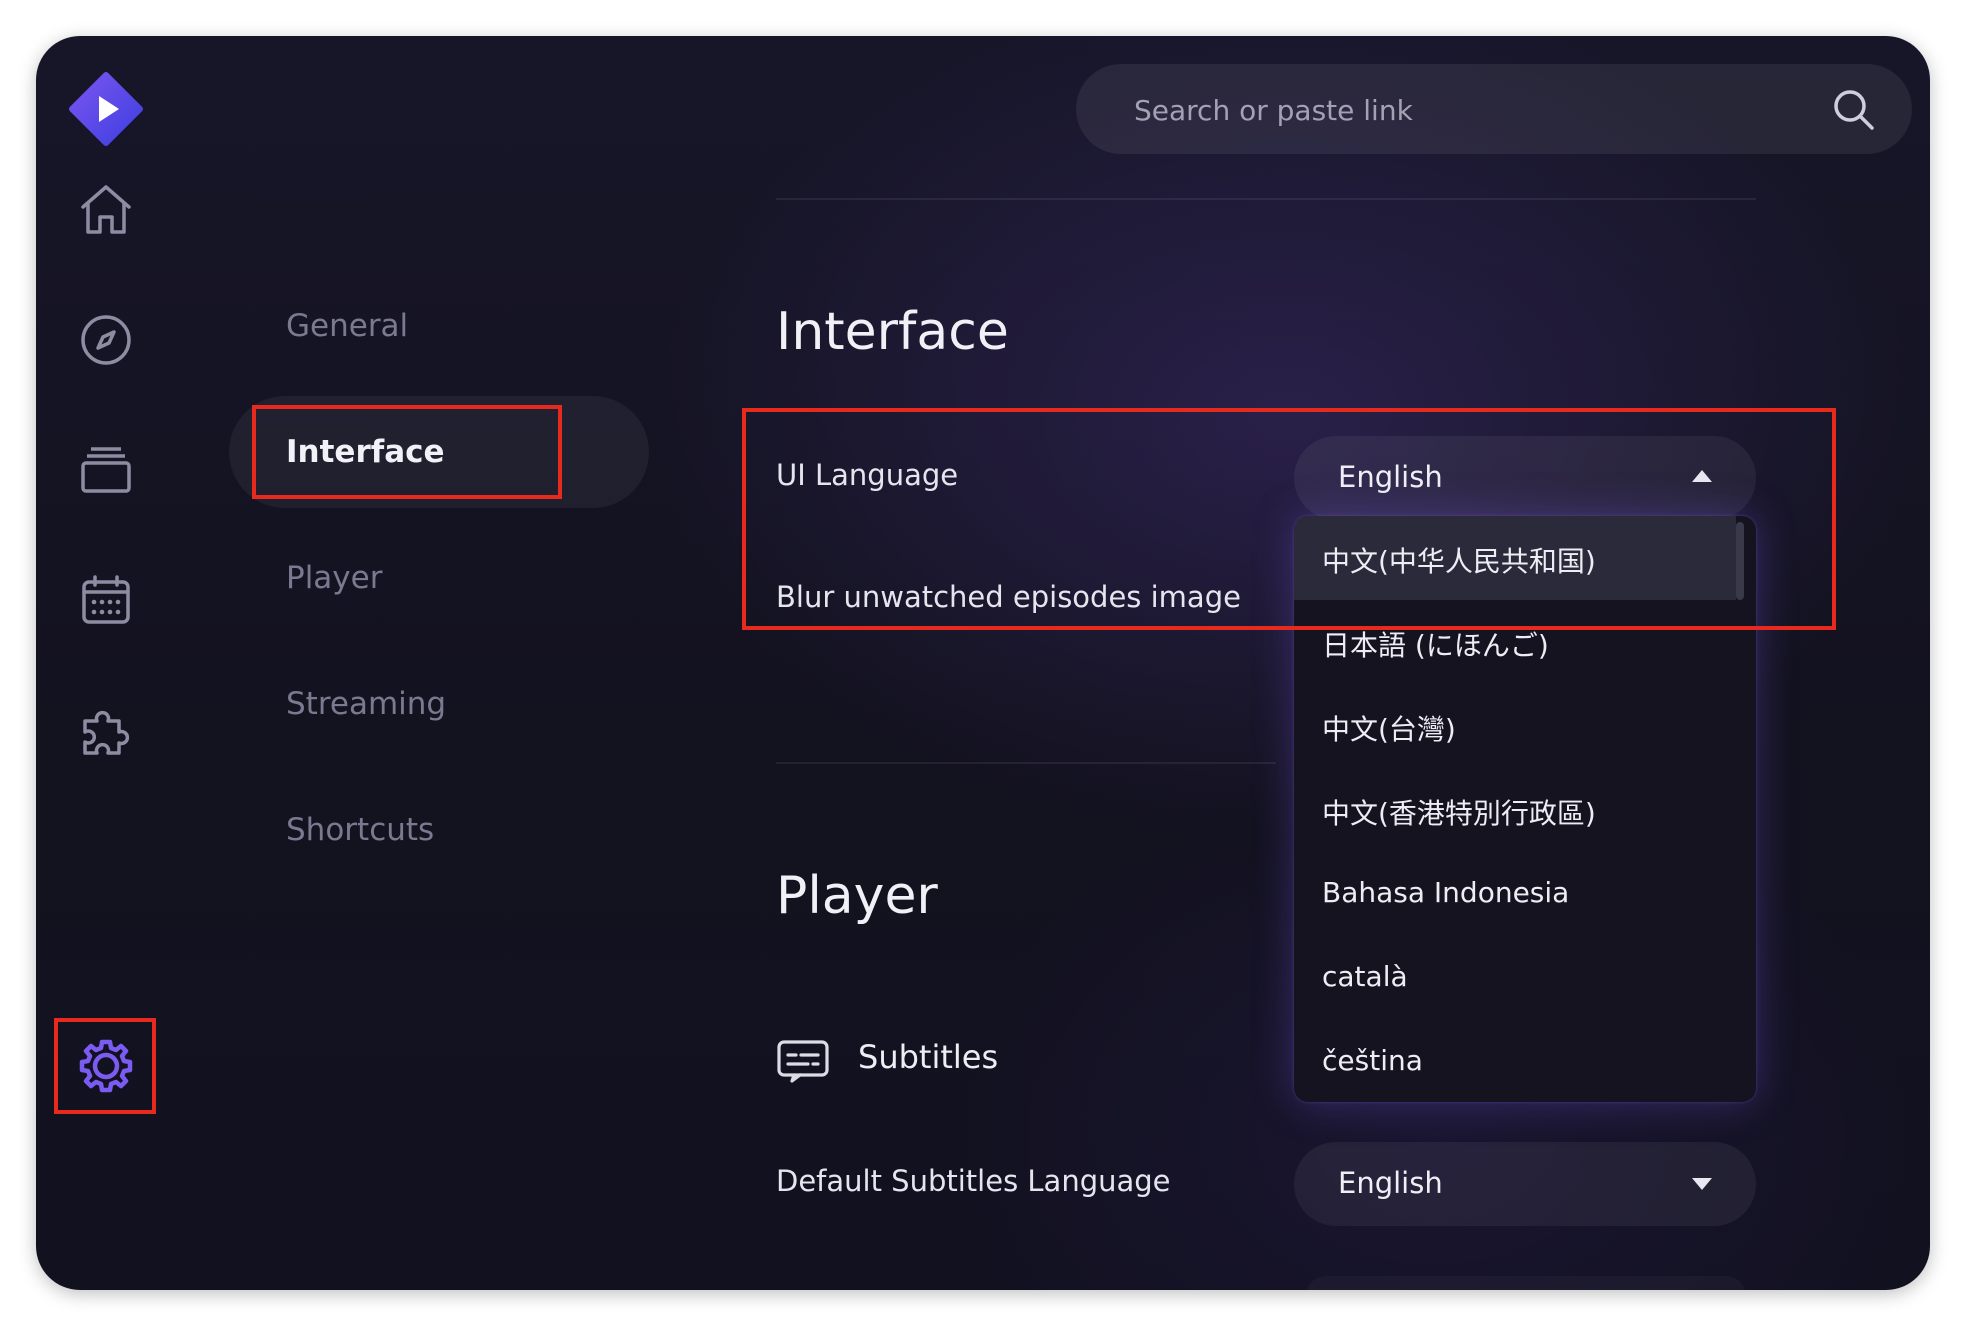 This screenshot has height=1326, width=1966. Describe the element at coordinates (1515, 894) in the screenshot. I see `menu-item-id: Bahasa Indonesia` at that location.